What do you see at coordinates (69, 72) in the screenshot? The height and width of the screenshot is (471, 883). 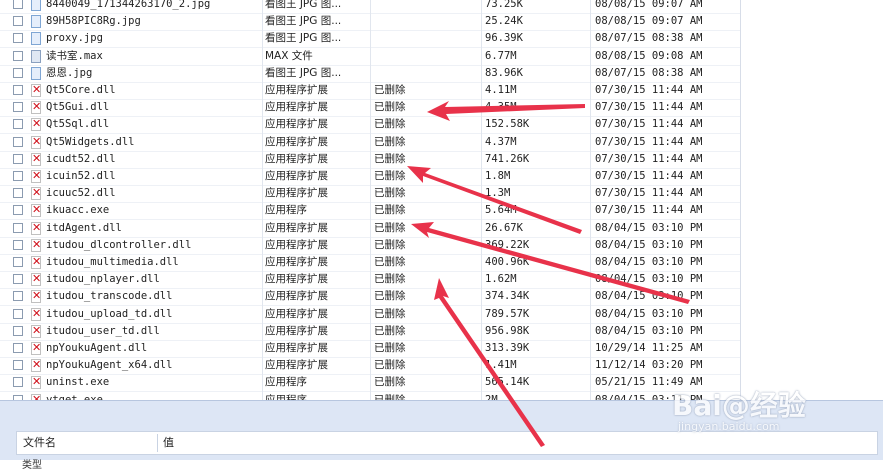 I see `file-name: 恩恩.jpg` at bounding box center [69, 72].